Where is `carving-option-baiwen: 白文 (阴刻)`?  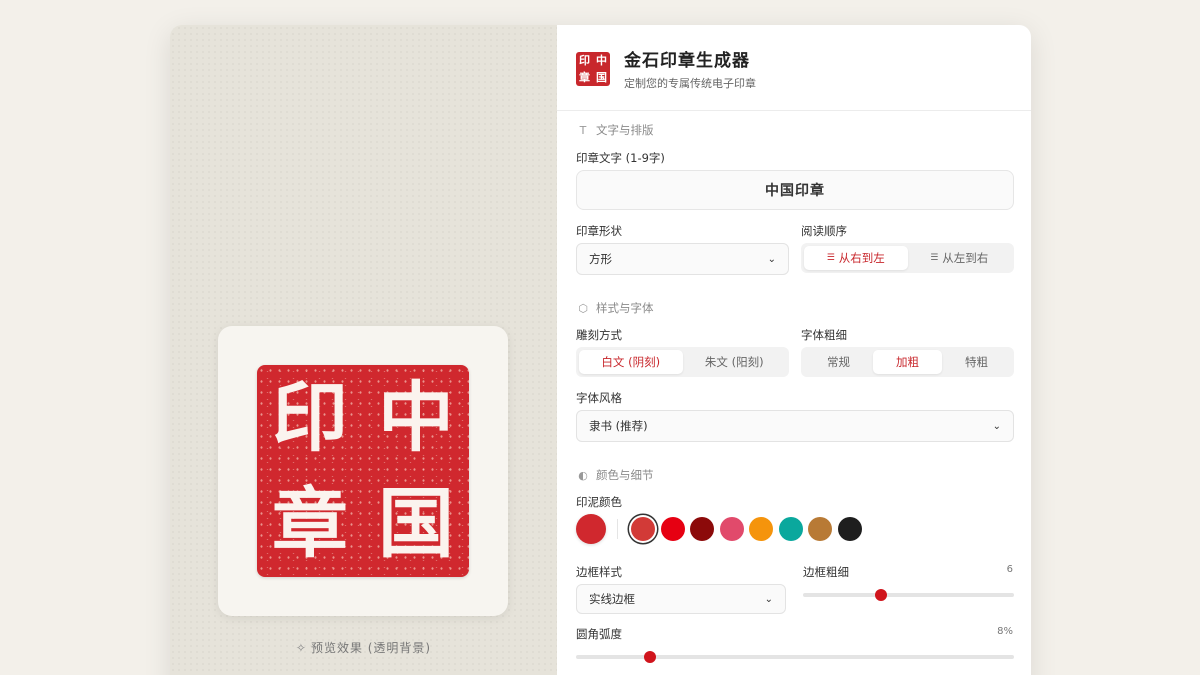 carving-option-baiwen: 白文 (阴刻) is located at coordinates (631, 362).